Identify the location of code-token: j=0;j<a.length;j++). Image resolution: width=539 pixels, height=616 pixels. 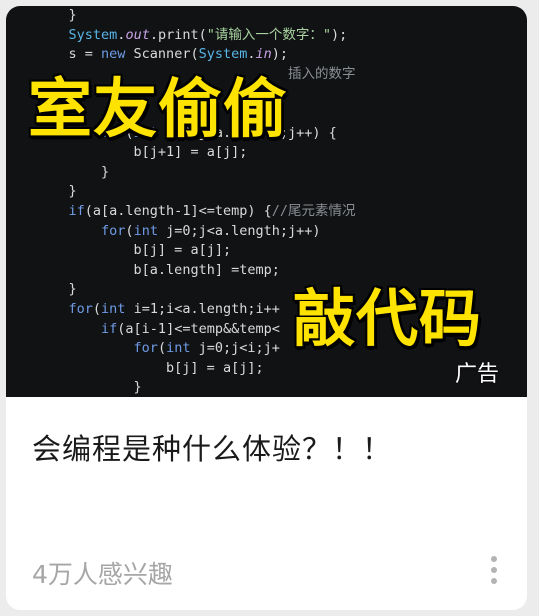
(239, 230).